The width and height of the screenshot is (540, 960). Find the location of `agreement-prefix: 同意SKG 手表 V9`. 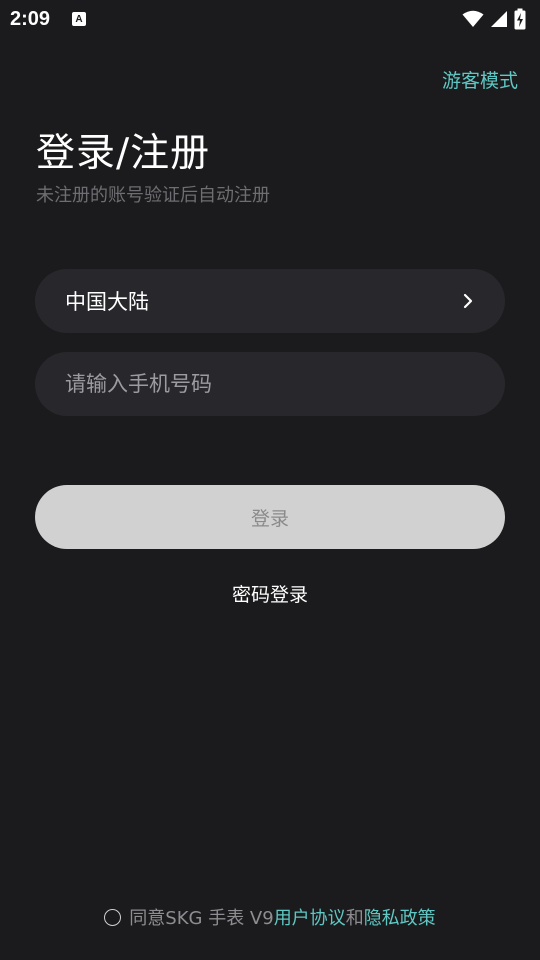

agreement-prefix: 同意SKG 手表 V9 is located at coordinates (201, 918).